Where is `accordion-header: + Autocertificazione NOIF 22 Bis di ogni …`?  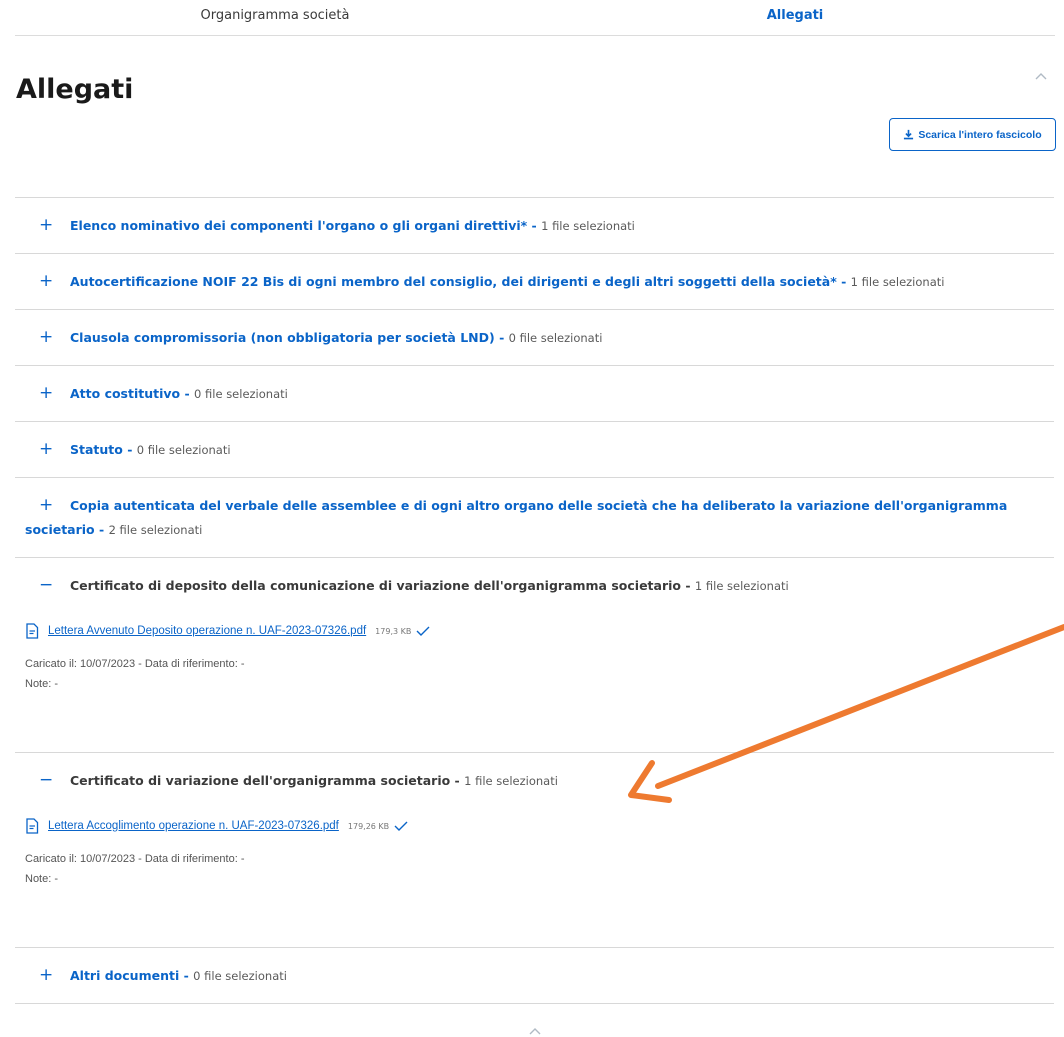 accordion-header: + Autocertificazione NOIF 22 Bis di ogni … is located at coordinates (534, 281).